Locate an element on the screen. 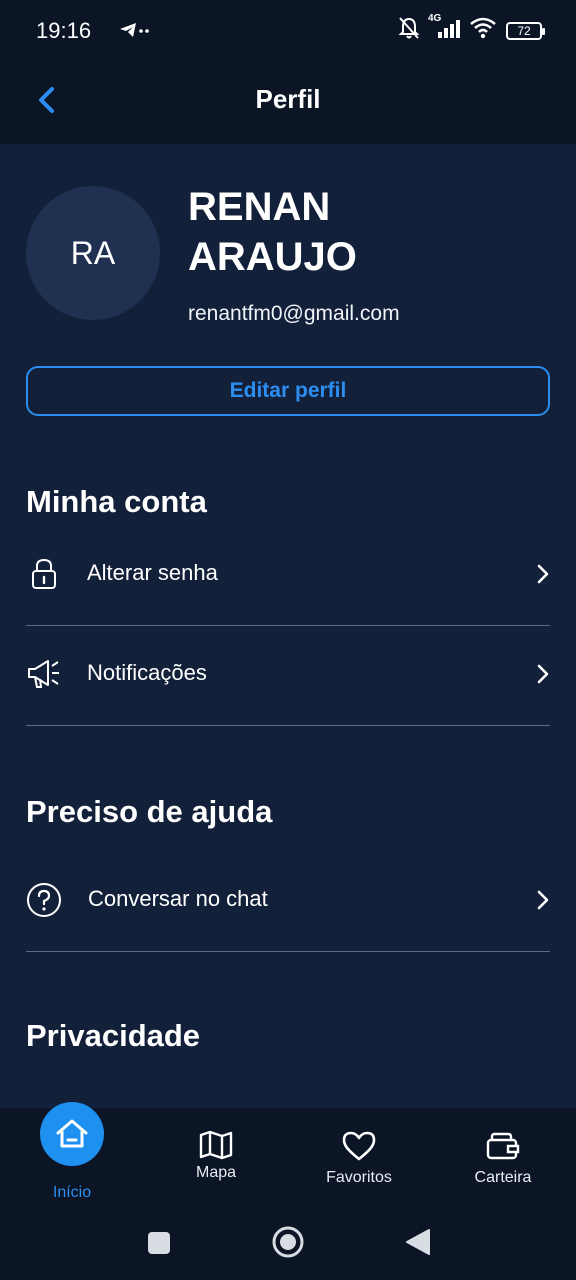  telegram-icon is located at coordinates (134, 32).